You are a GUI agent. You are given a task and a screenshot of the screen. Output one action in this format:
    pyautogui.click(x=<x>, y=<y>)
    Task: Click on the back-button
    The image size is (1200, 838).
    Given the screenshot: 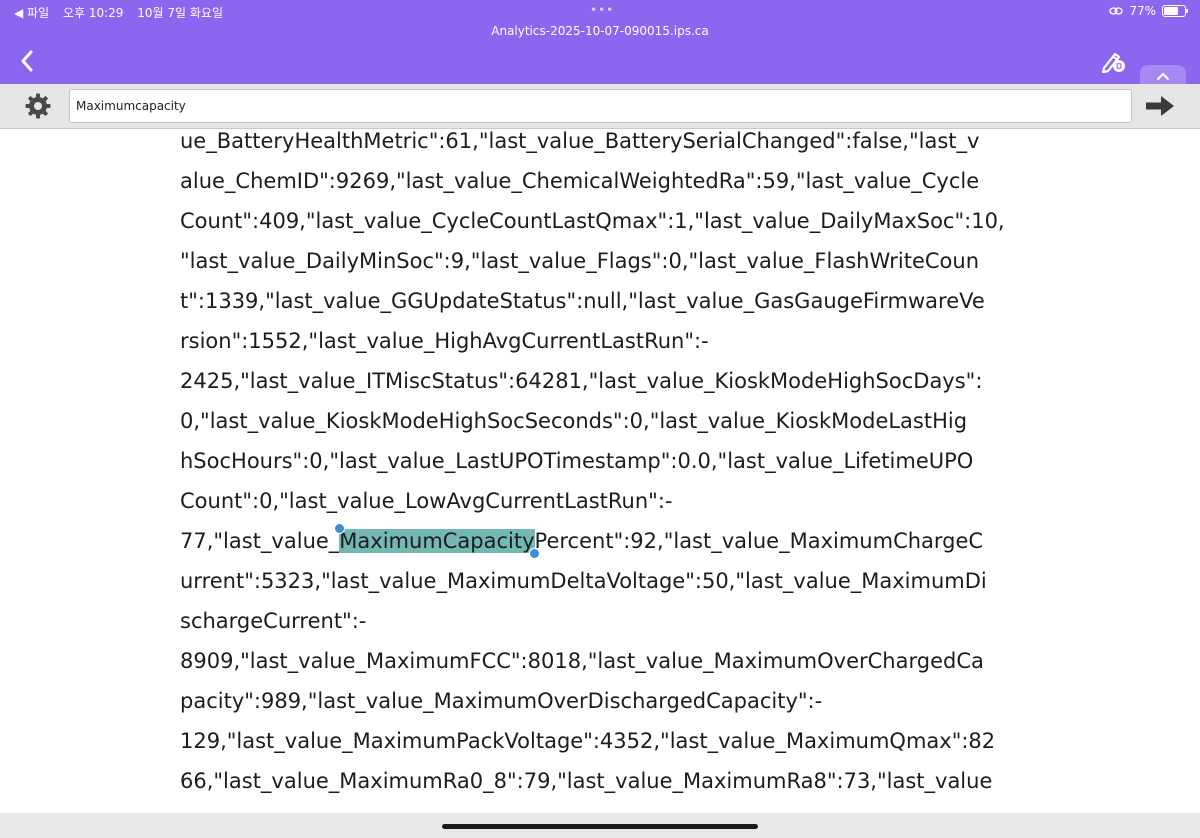 What is the action you would take?
    pyautogui.click(x=27, y=61)
    